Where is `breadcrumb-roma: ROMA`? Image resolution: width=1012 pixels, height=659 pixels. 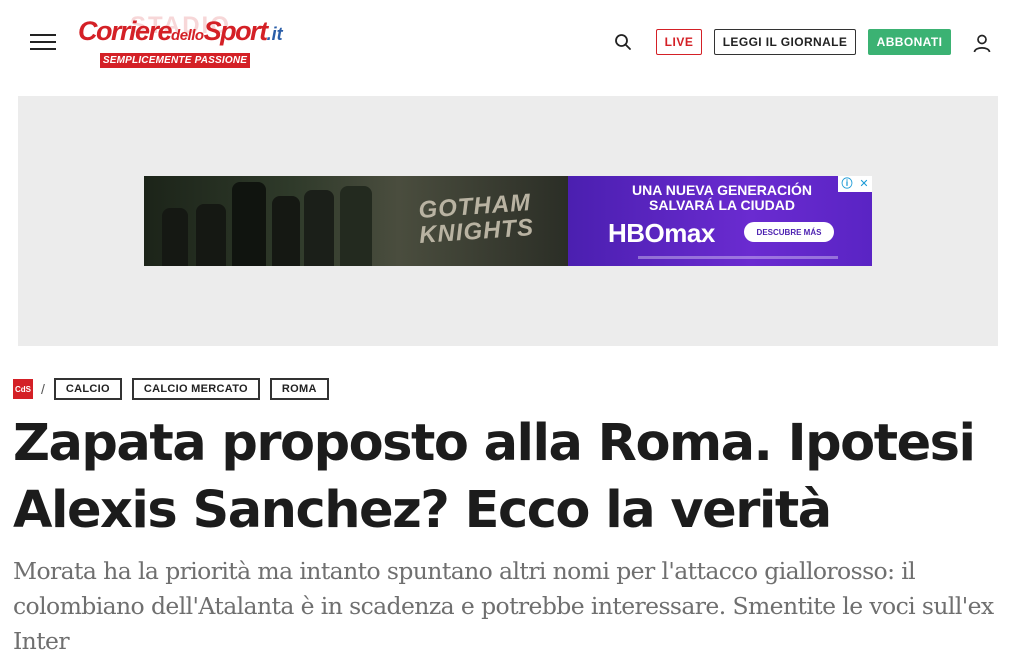
breadcrumb-roma: ROMA is located at coordinates (299, 389).